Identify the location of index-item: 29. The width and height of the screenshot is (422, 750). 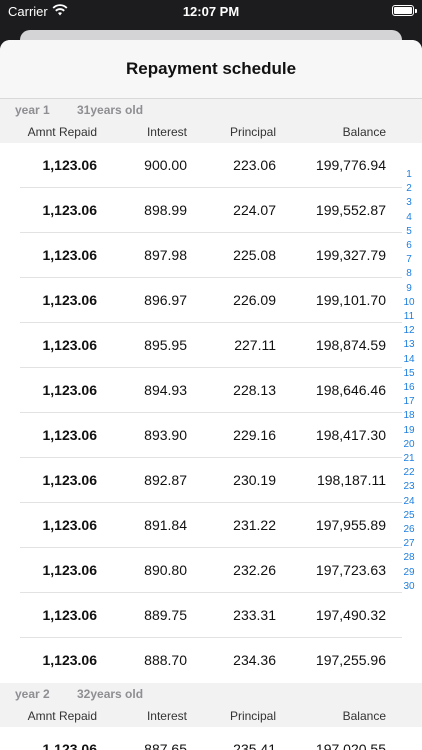
(408, 573).